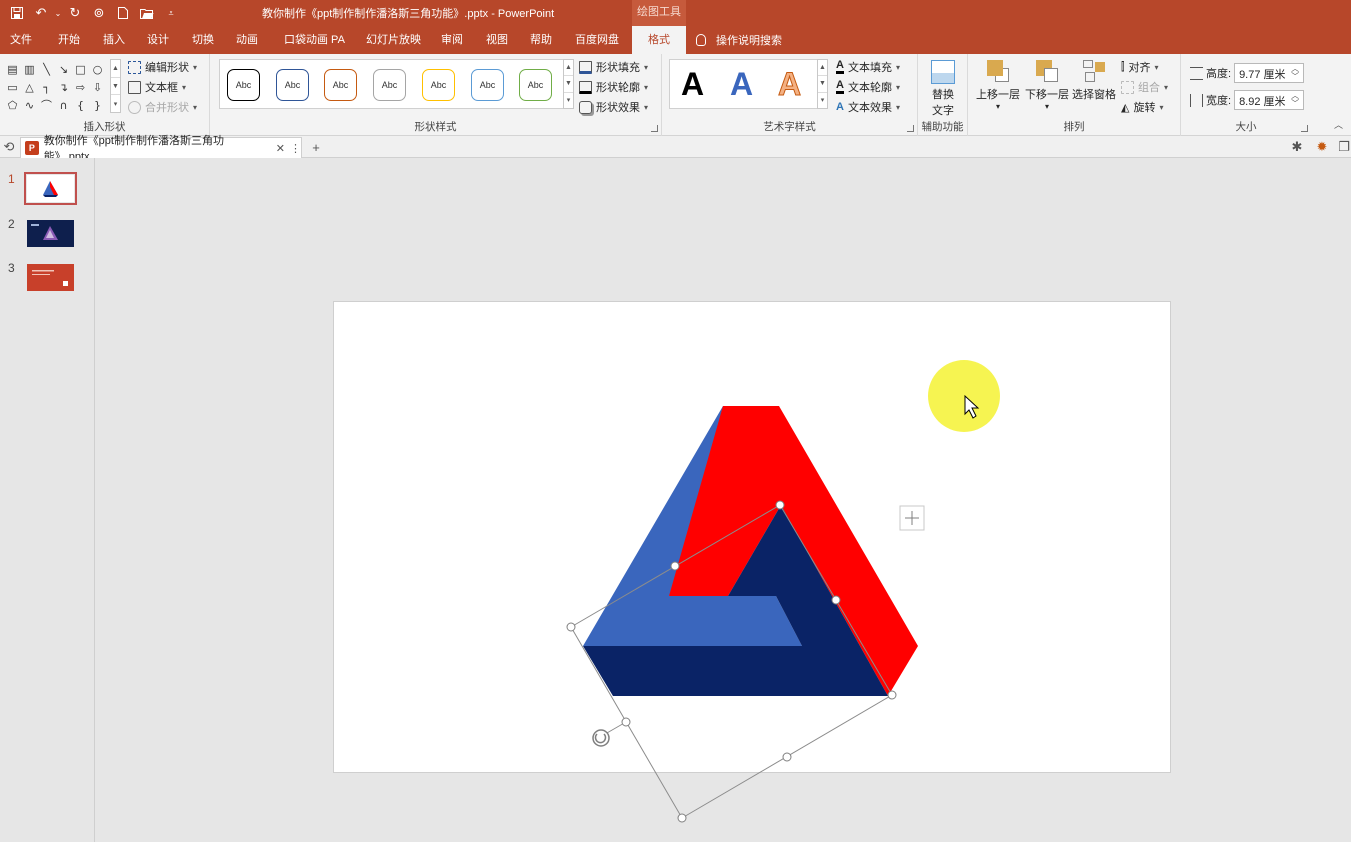 The height and width of the screenshot is (842, 1351). I want to click on vertical-text-box-shape-icon: ▥, so click(29, 69).